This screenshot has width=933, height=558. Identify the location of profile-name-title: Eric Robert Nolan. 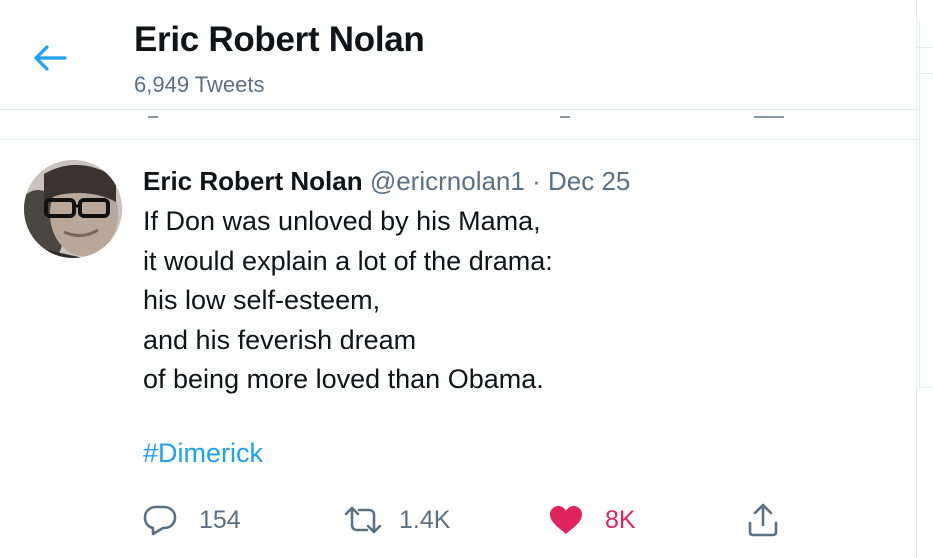
(279, 39).